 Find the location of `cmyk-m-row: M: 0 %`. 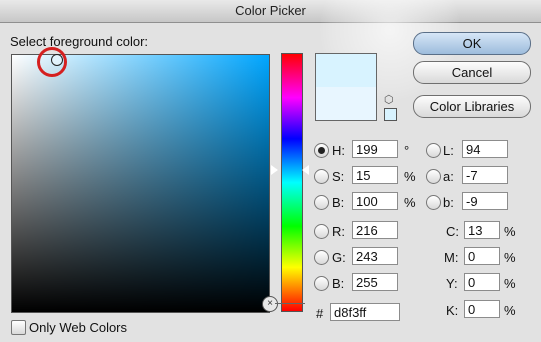

cmyk-m-row: M: 0 % is located at coordinates (489, 257).